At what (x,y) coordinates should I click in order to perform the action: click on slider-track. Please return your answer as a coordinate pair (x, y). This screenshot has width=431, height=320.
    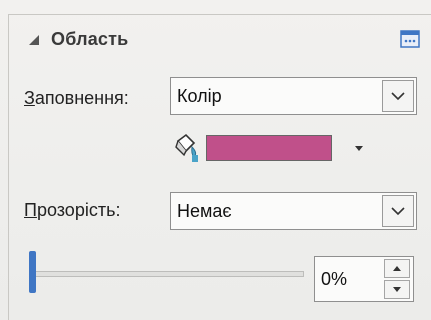
    Looking at the image, I should click on (166, 274).